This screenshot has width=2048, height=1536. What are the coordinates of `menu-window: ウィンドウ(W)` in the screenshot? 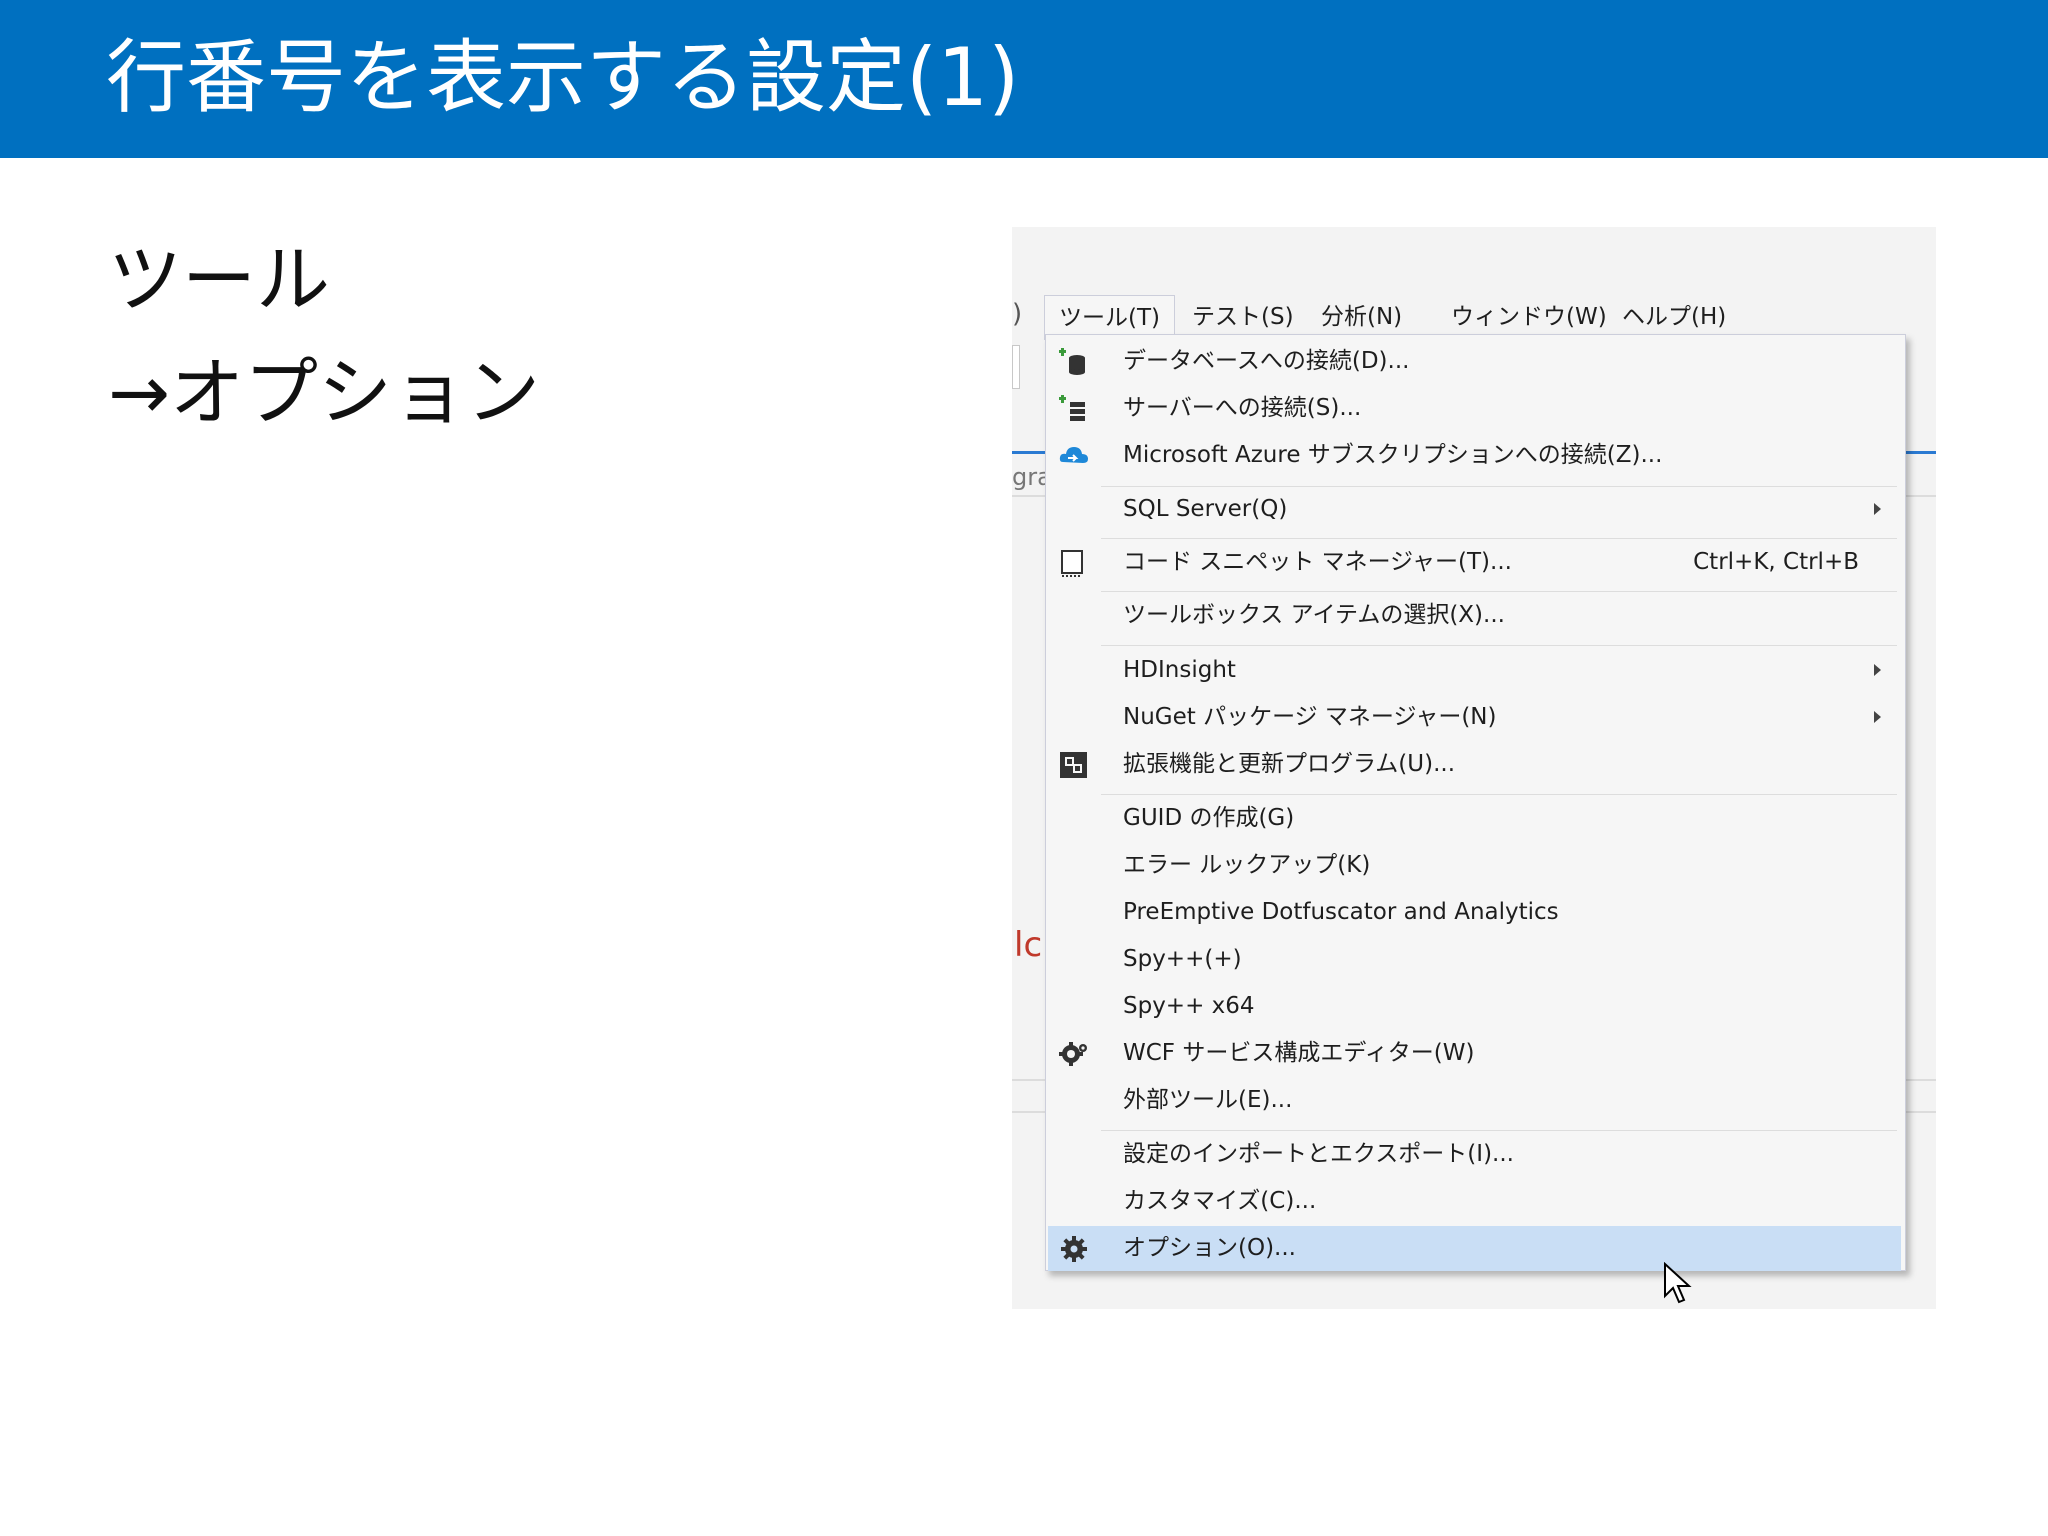 It's located at (1529, 317).